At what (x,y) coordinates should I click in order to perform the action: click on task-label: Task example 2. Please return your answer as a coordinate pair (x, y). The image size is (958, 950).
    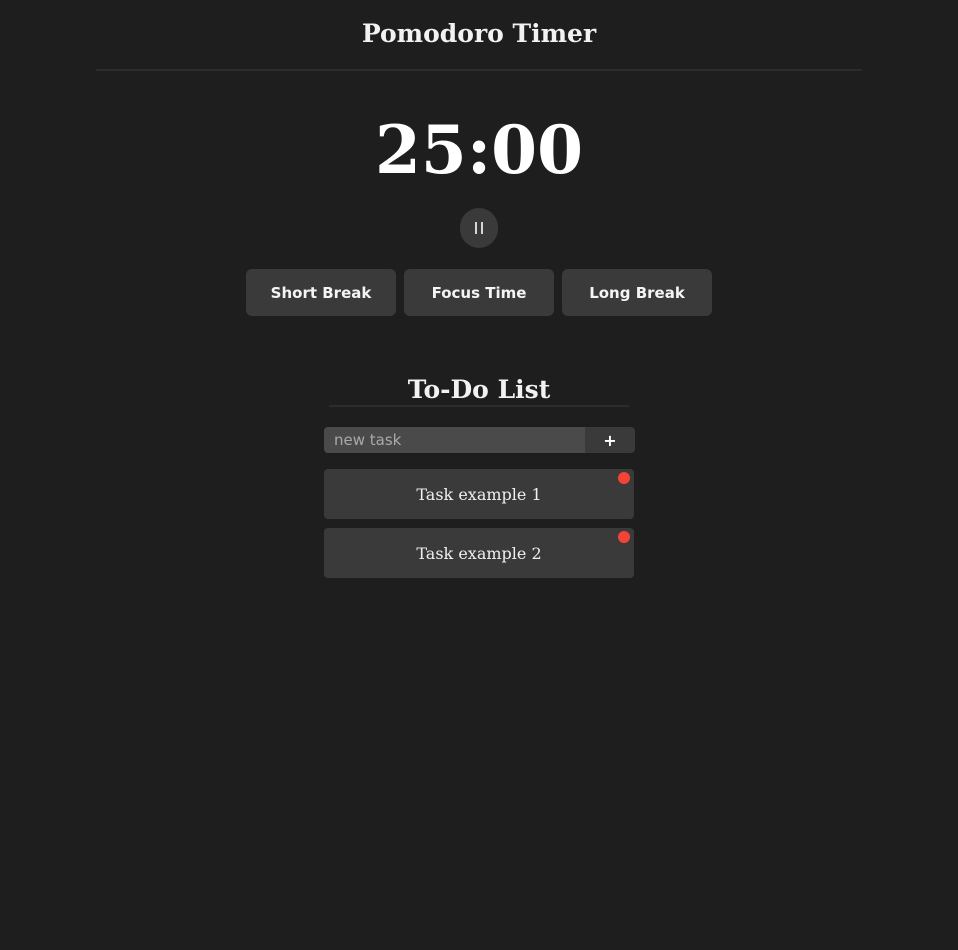
    Looking at the image, I should click on (479, 553).